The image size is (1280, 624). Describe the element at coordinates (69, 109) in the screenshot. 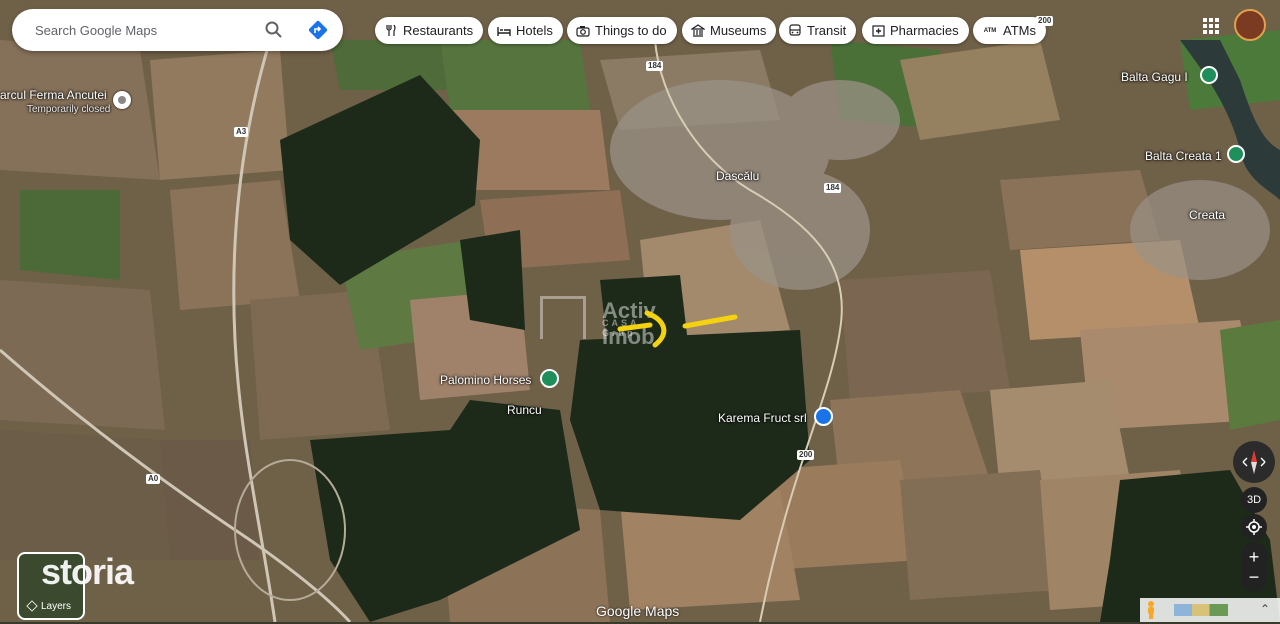

I see `place-status: Temporarily closed` at that location.